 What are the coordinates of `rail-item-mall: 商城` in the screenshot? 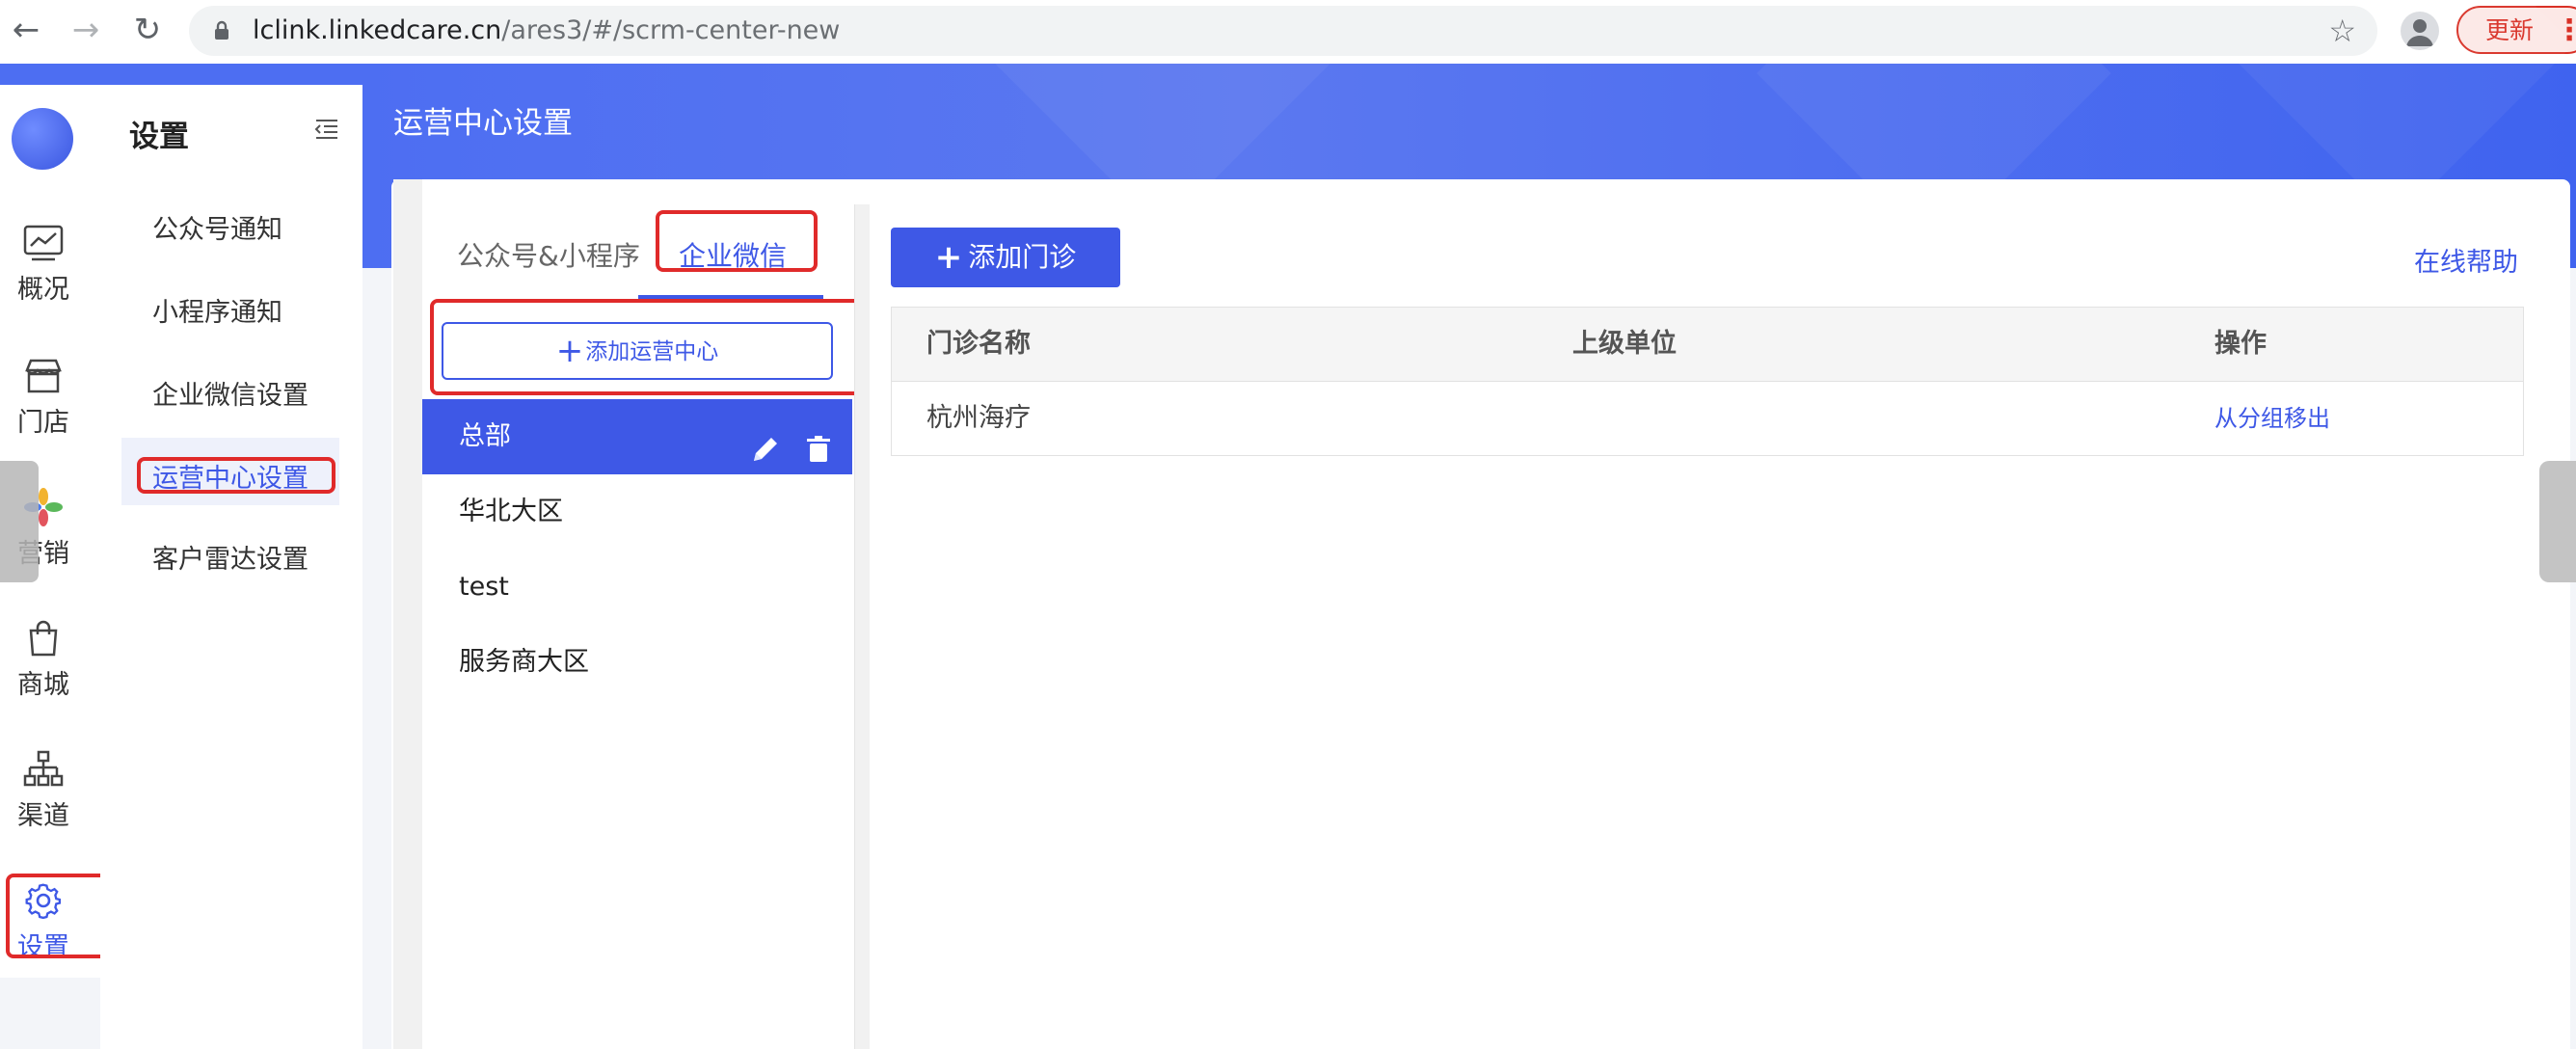 It's located at (44, 660).